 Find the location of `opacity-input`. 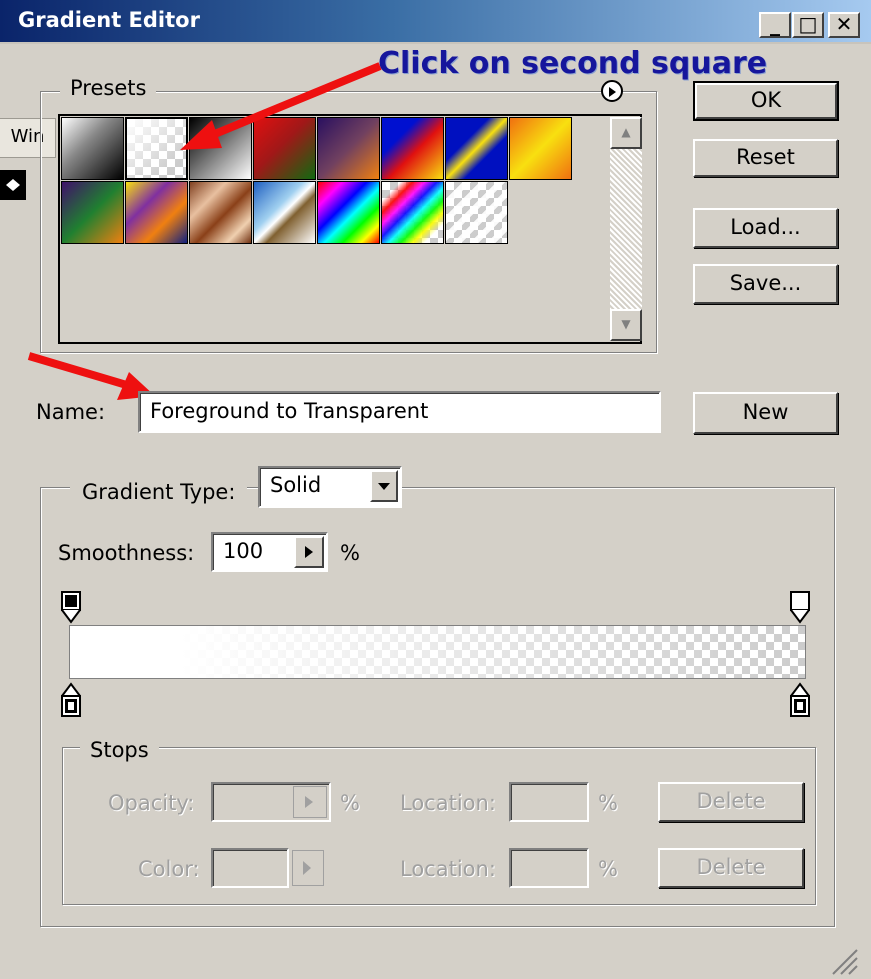

opacity-input is located at coordinates (271, 802).